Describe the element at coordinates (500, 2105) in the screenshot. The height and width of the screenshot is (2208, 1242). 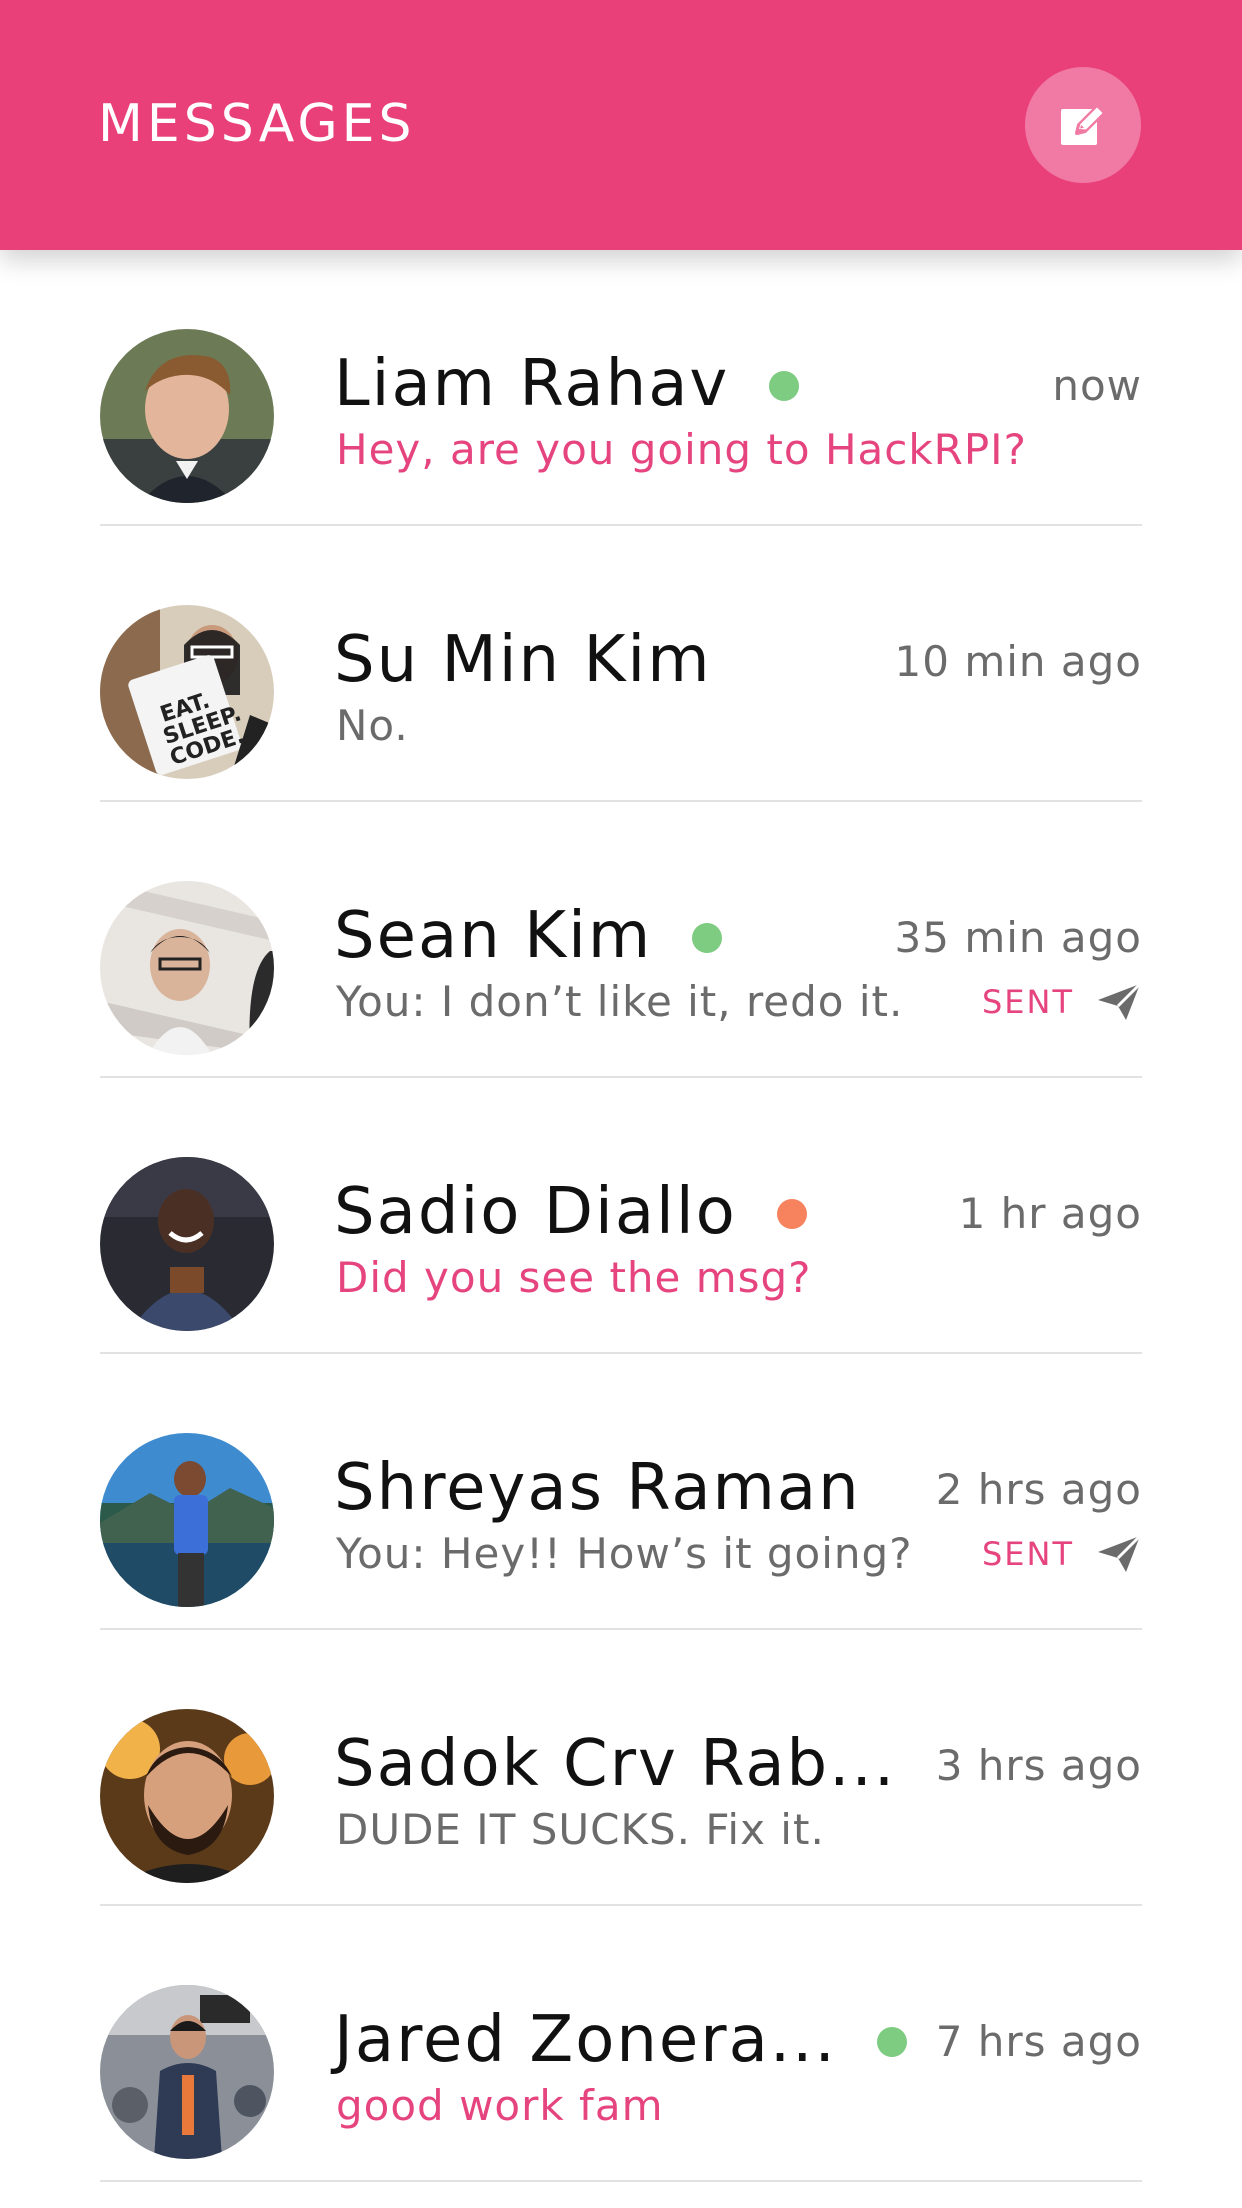
I see `message-preview: good work fam` at that location.